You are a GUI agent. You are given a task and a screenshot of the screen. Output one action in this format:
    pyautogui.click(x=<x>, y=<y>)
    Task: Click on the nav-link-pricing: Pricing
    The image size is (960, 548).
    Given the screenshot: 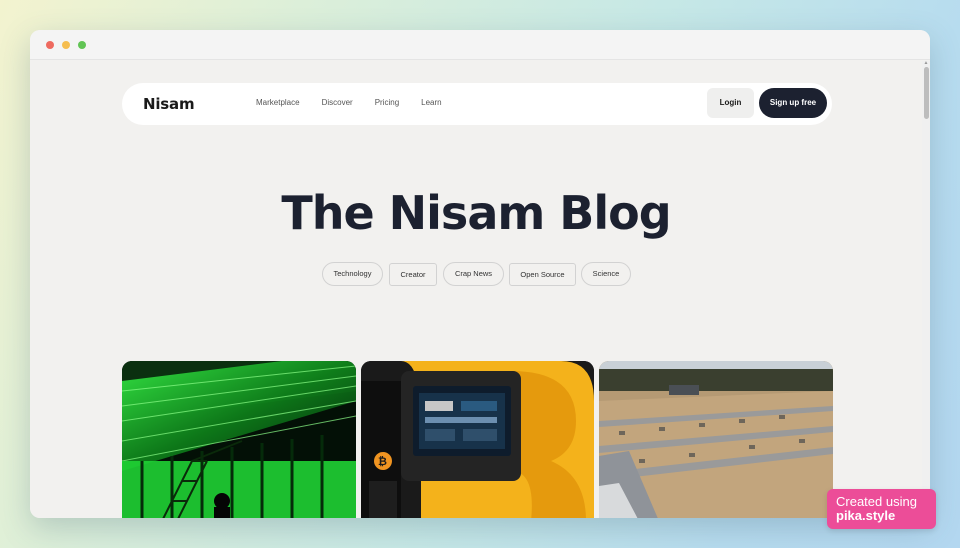 What is the action you would take?
    pyautogui.click(x=387, y=102)
    